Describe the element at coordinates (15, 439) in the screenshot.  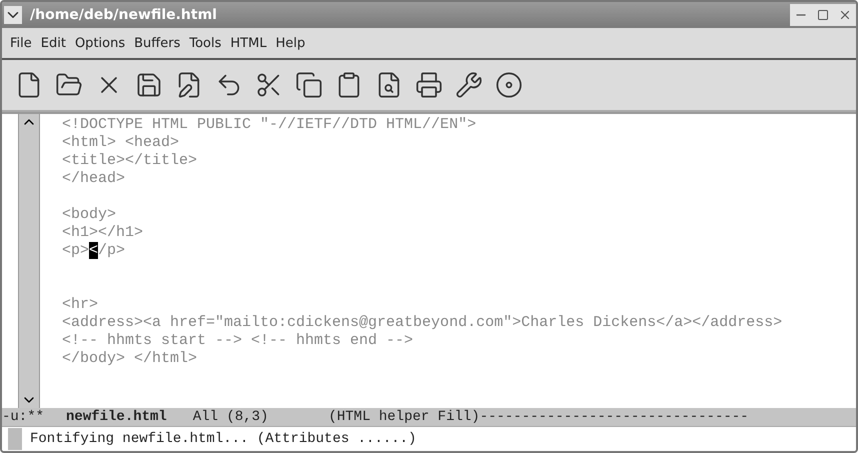
I see `fringe-marker` at that location.